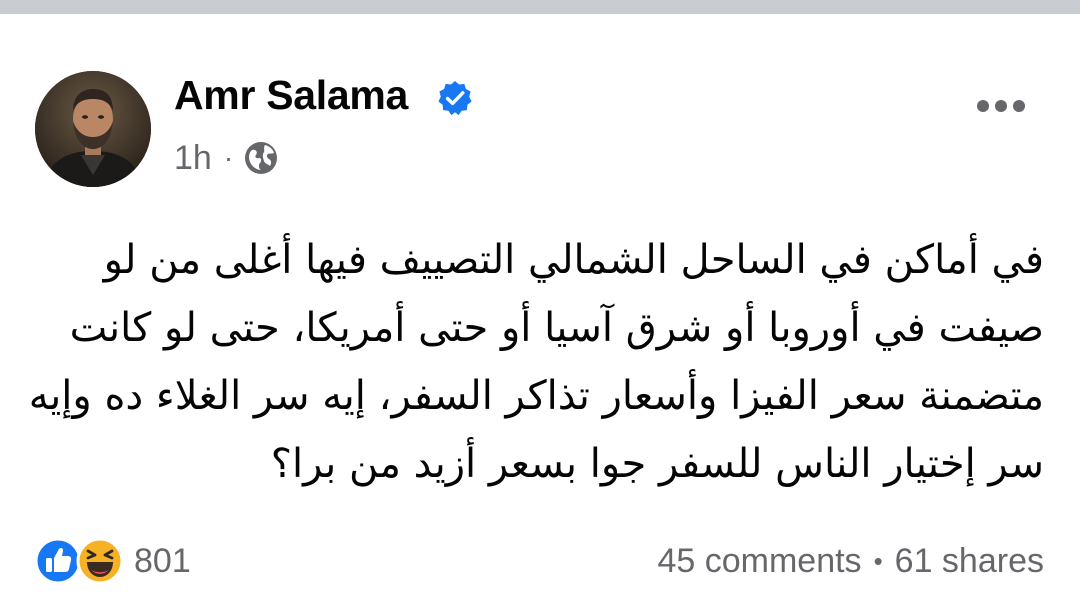 The width and height of the screenshot is (1080, 610). What do you see at coordinates (540, 7) in the screenshot?
I see `top-divider-strip` at bounding box center [540, 7].